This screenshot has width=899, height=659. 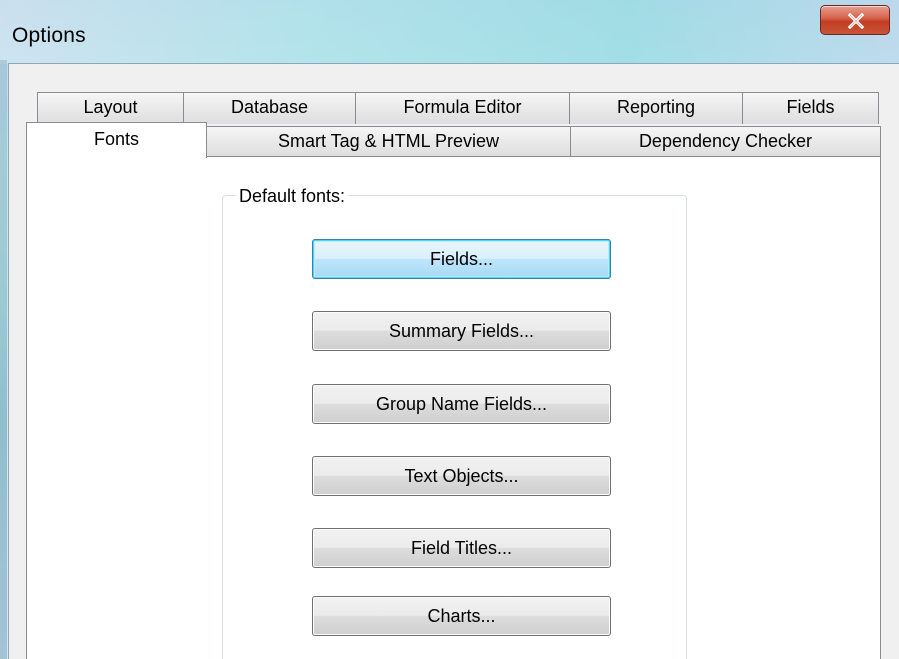 I want to click on default-fonts-label: Default fonts:, so click(x=292, y=196).